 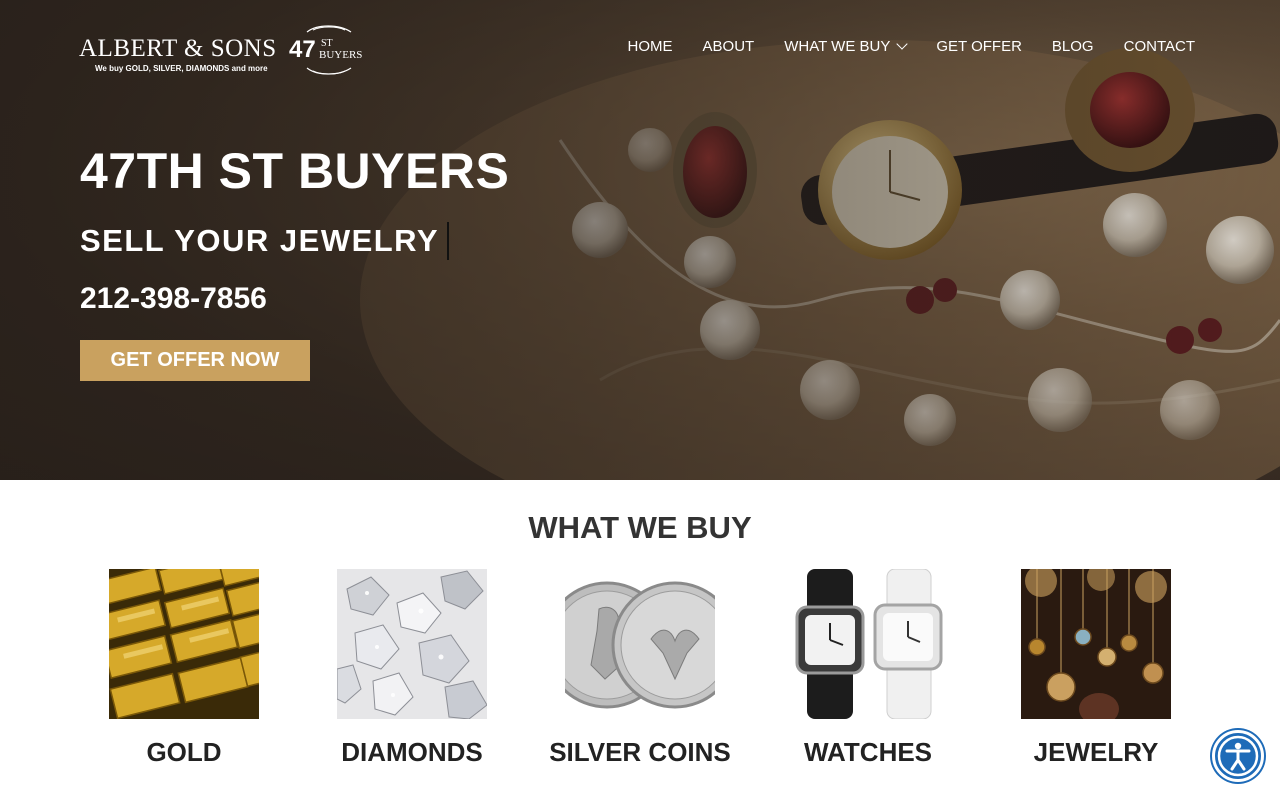 I want to click on diamonds-image, so click(x=412, y=644).